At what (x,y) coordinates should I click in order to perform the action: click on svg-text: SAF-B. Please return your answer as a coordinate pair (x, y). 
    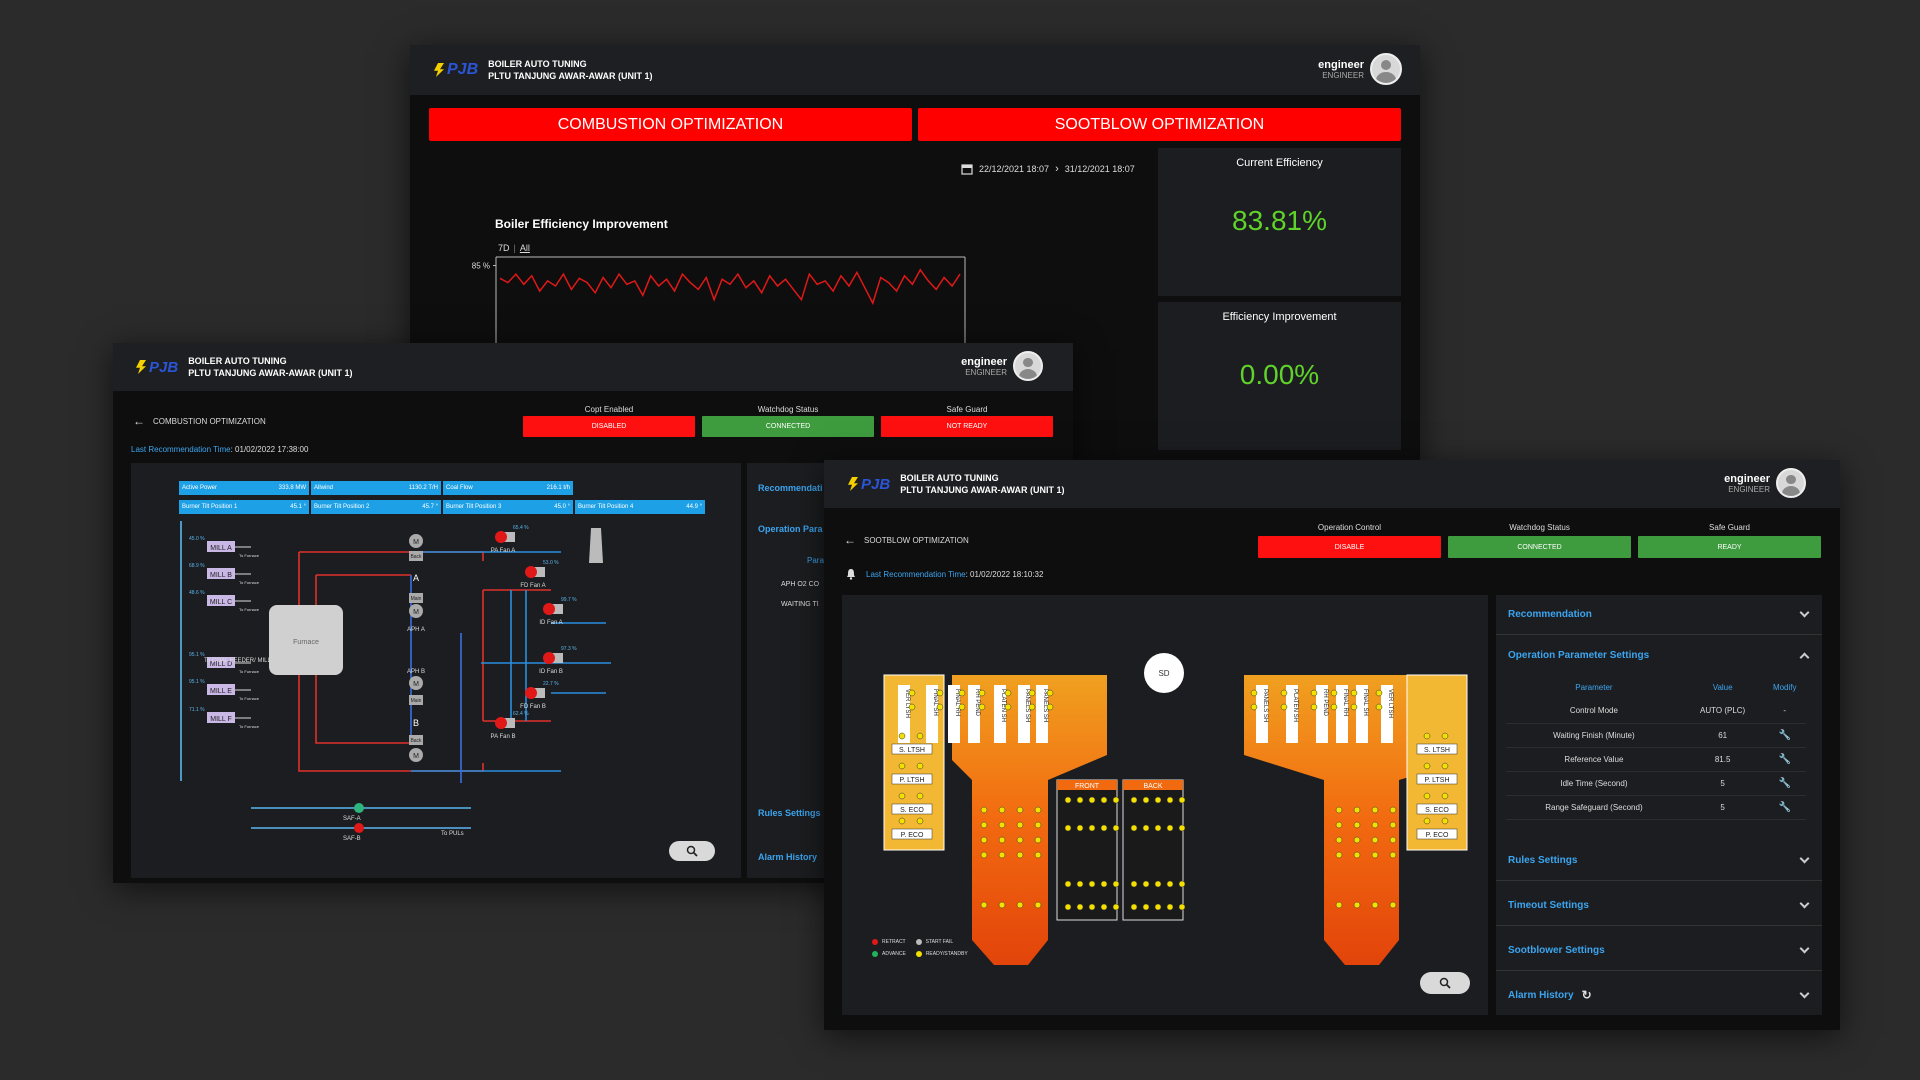
    Looking at the image, I should click on (352, 839).